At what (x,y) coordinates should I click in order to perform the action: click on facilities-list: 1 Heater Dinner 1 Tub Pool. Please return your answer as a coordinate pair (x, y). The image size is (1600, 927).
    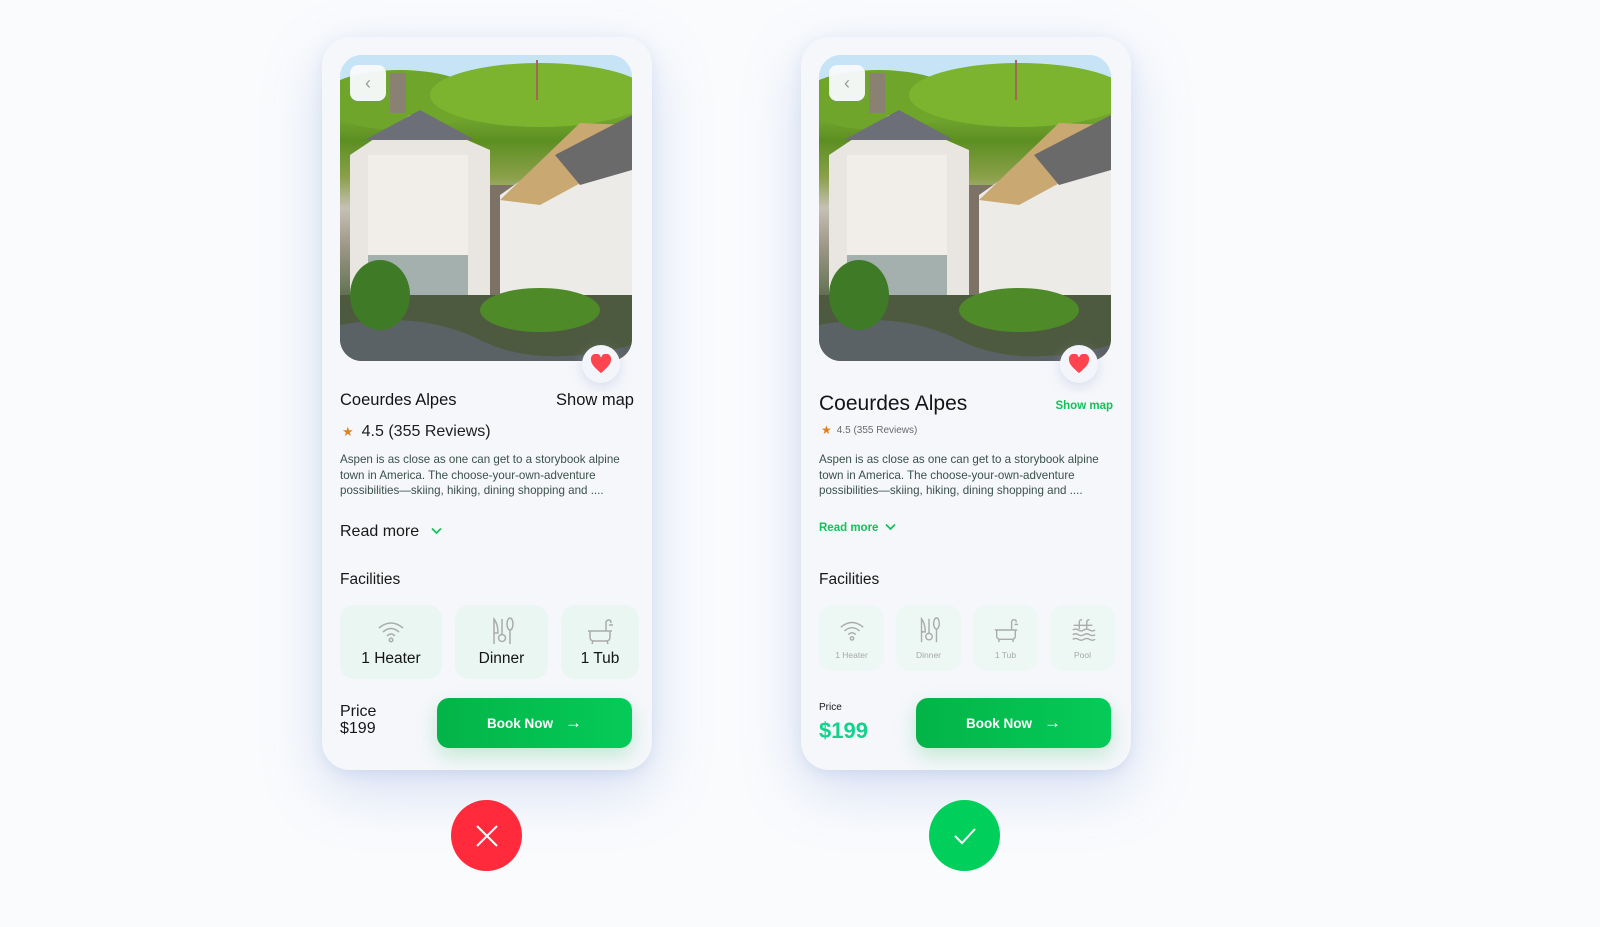
    Looking at the image, I should click on (973, 638).